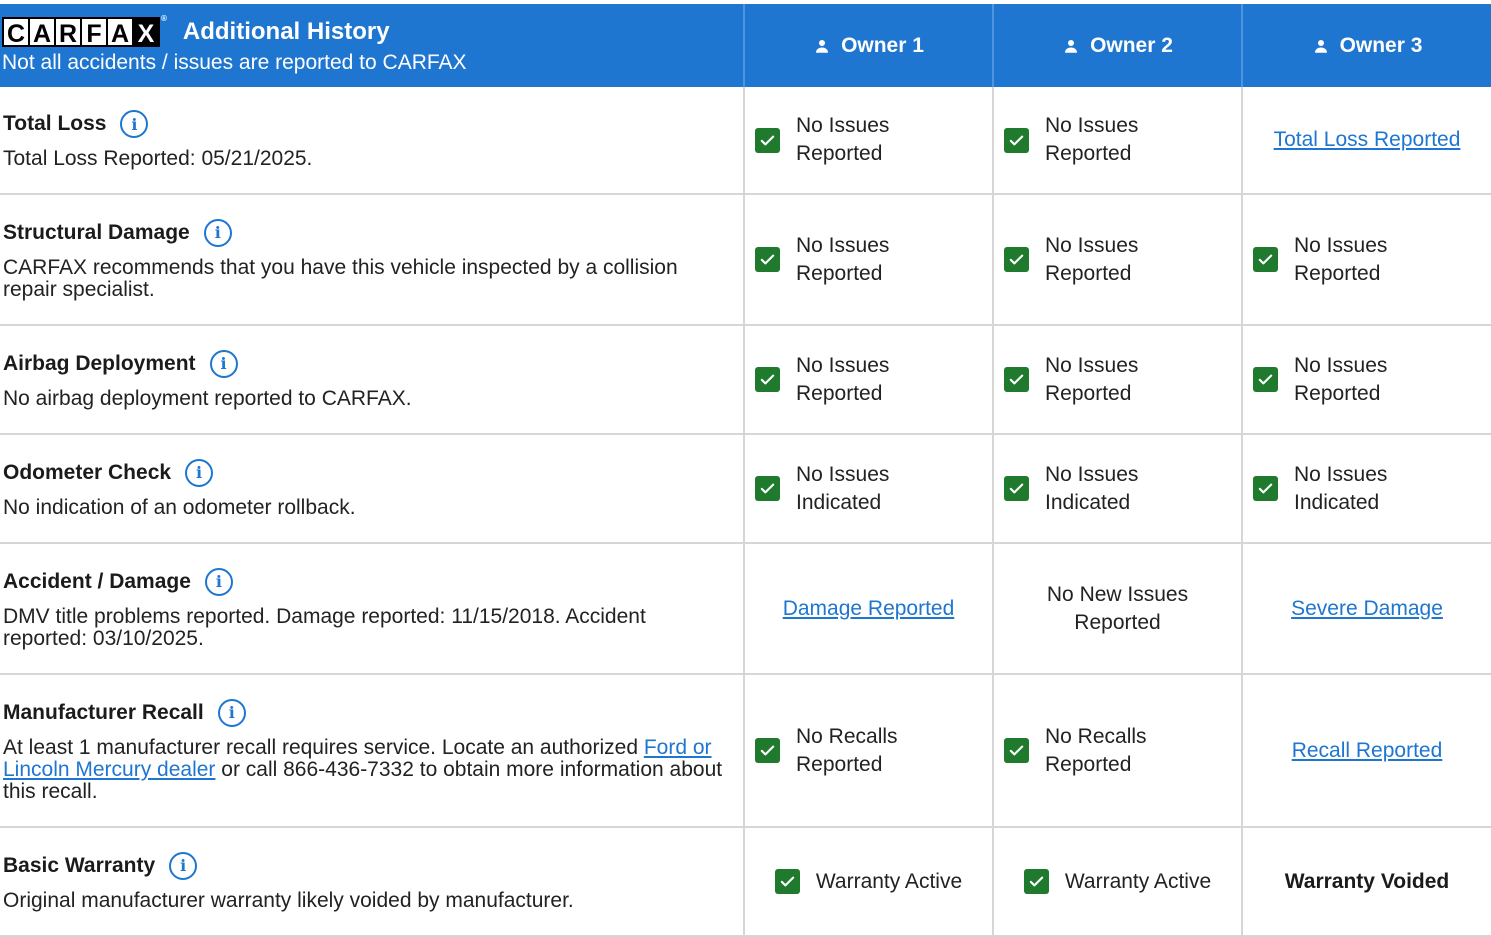  I want to click on owner-3-status-cell: Total Loss Reported, so click(1367, 141).